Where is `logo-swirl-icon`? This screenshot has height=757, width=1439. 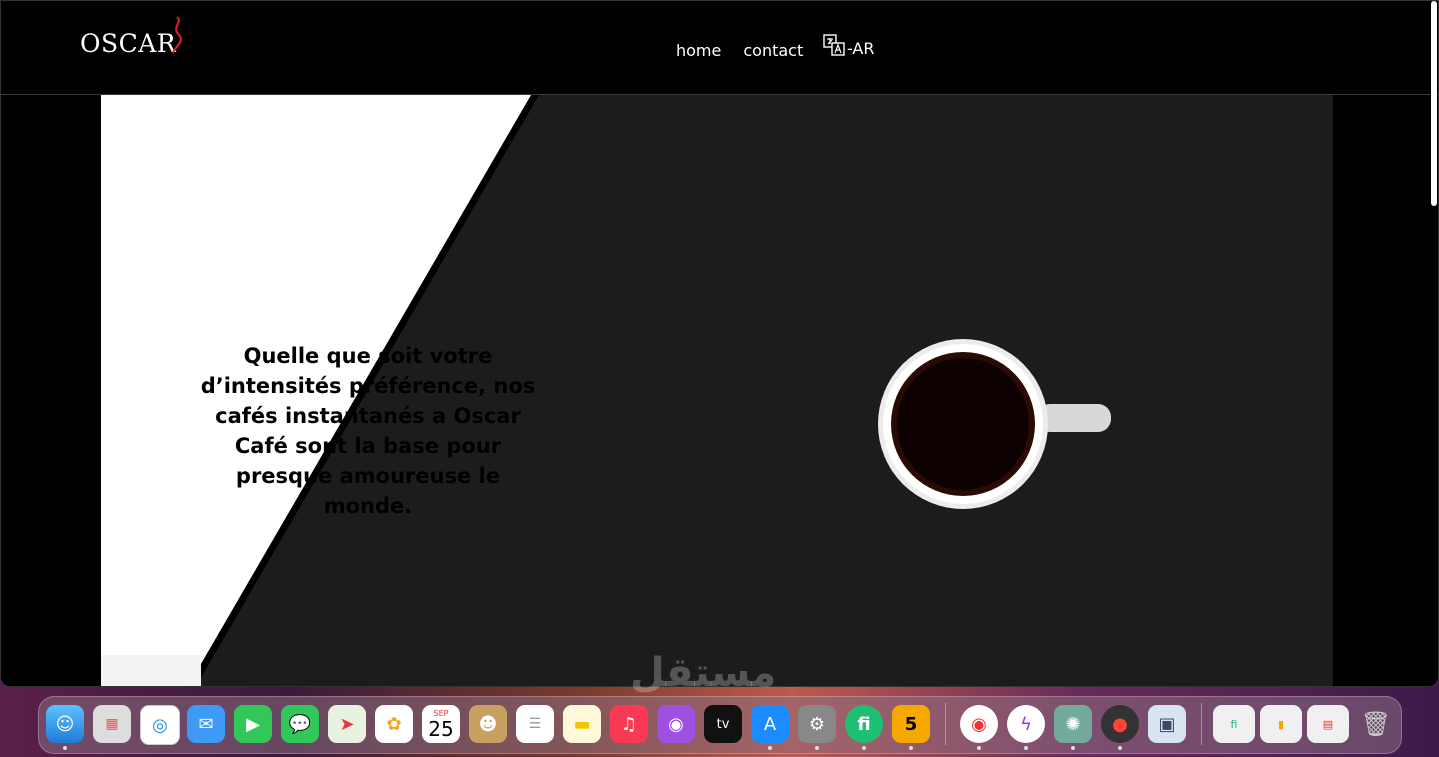 logo-swirl-icon is located at coordinates (176, 35).